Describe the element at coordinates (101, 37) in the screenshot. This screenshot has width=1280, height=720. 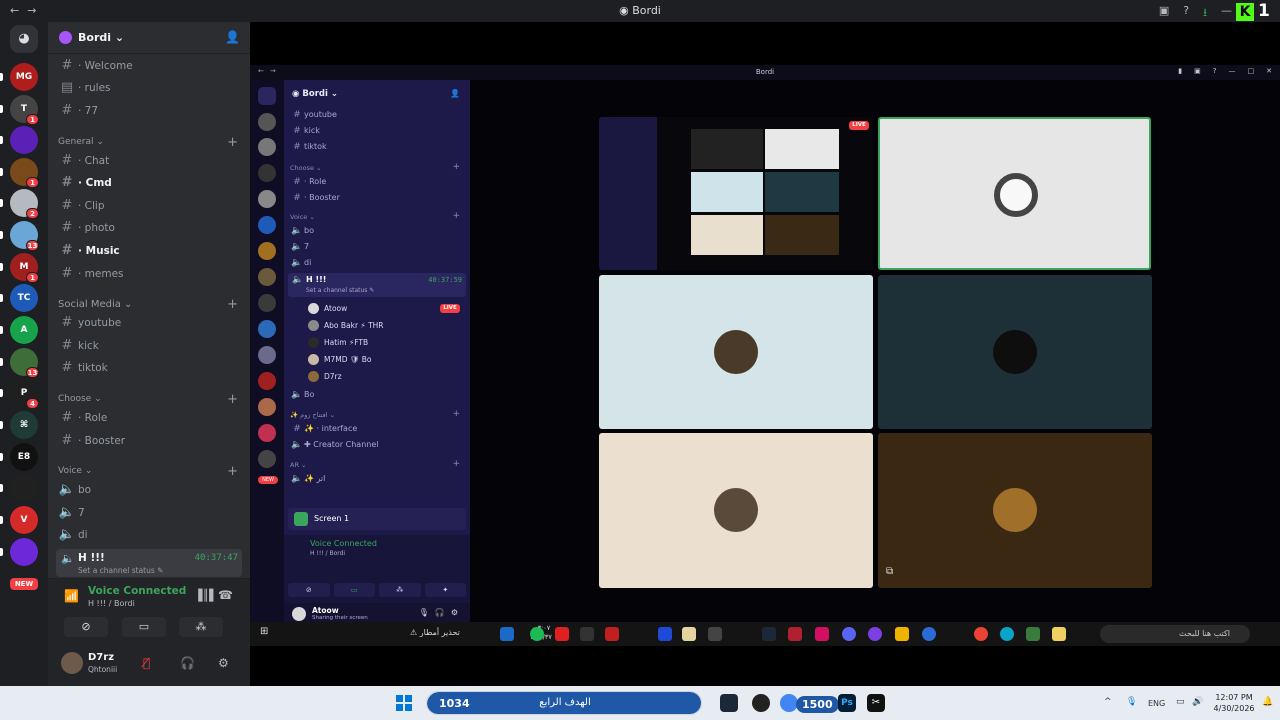
I see `server-name: Bordi ⌄` at that location.